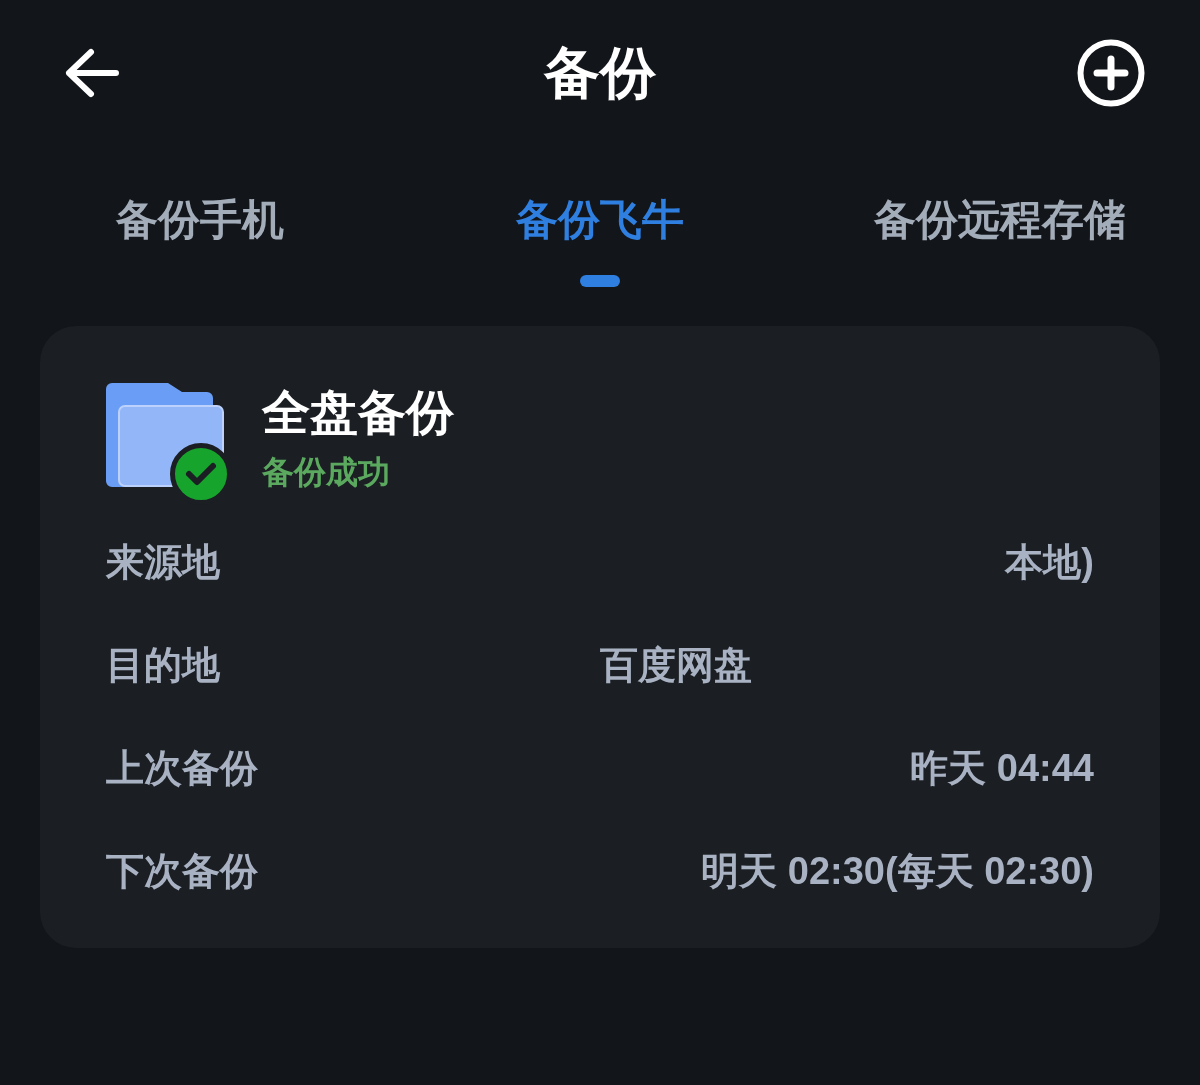  Describe the element at coordinates (182, 871) in the screenshot. I see `field-label: 下次备份` at that location.